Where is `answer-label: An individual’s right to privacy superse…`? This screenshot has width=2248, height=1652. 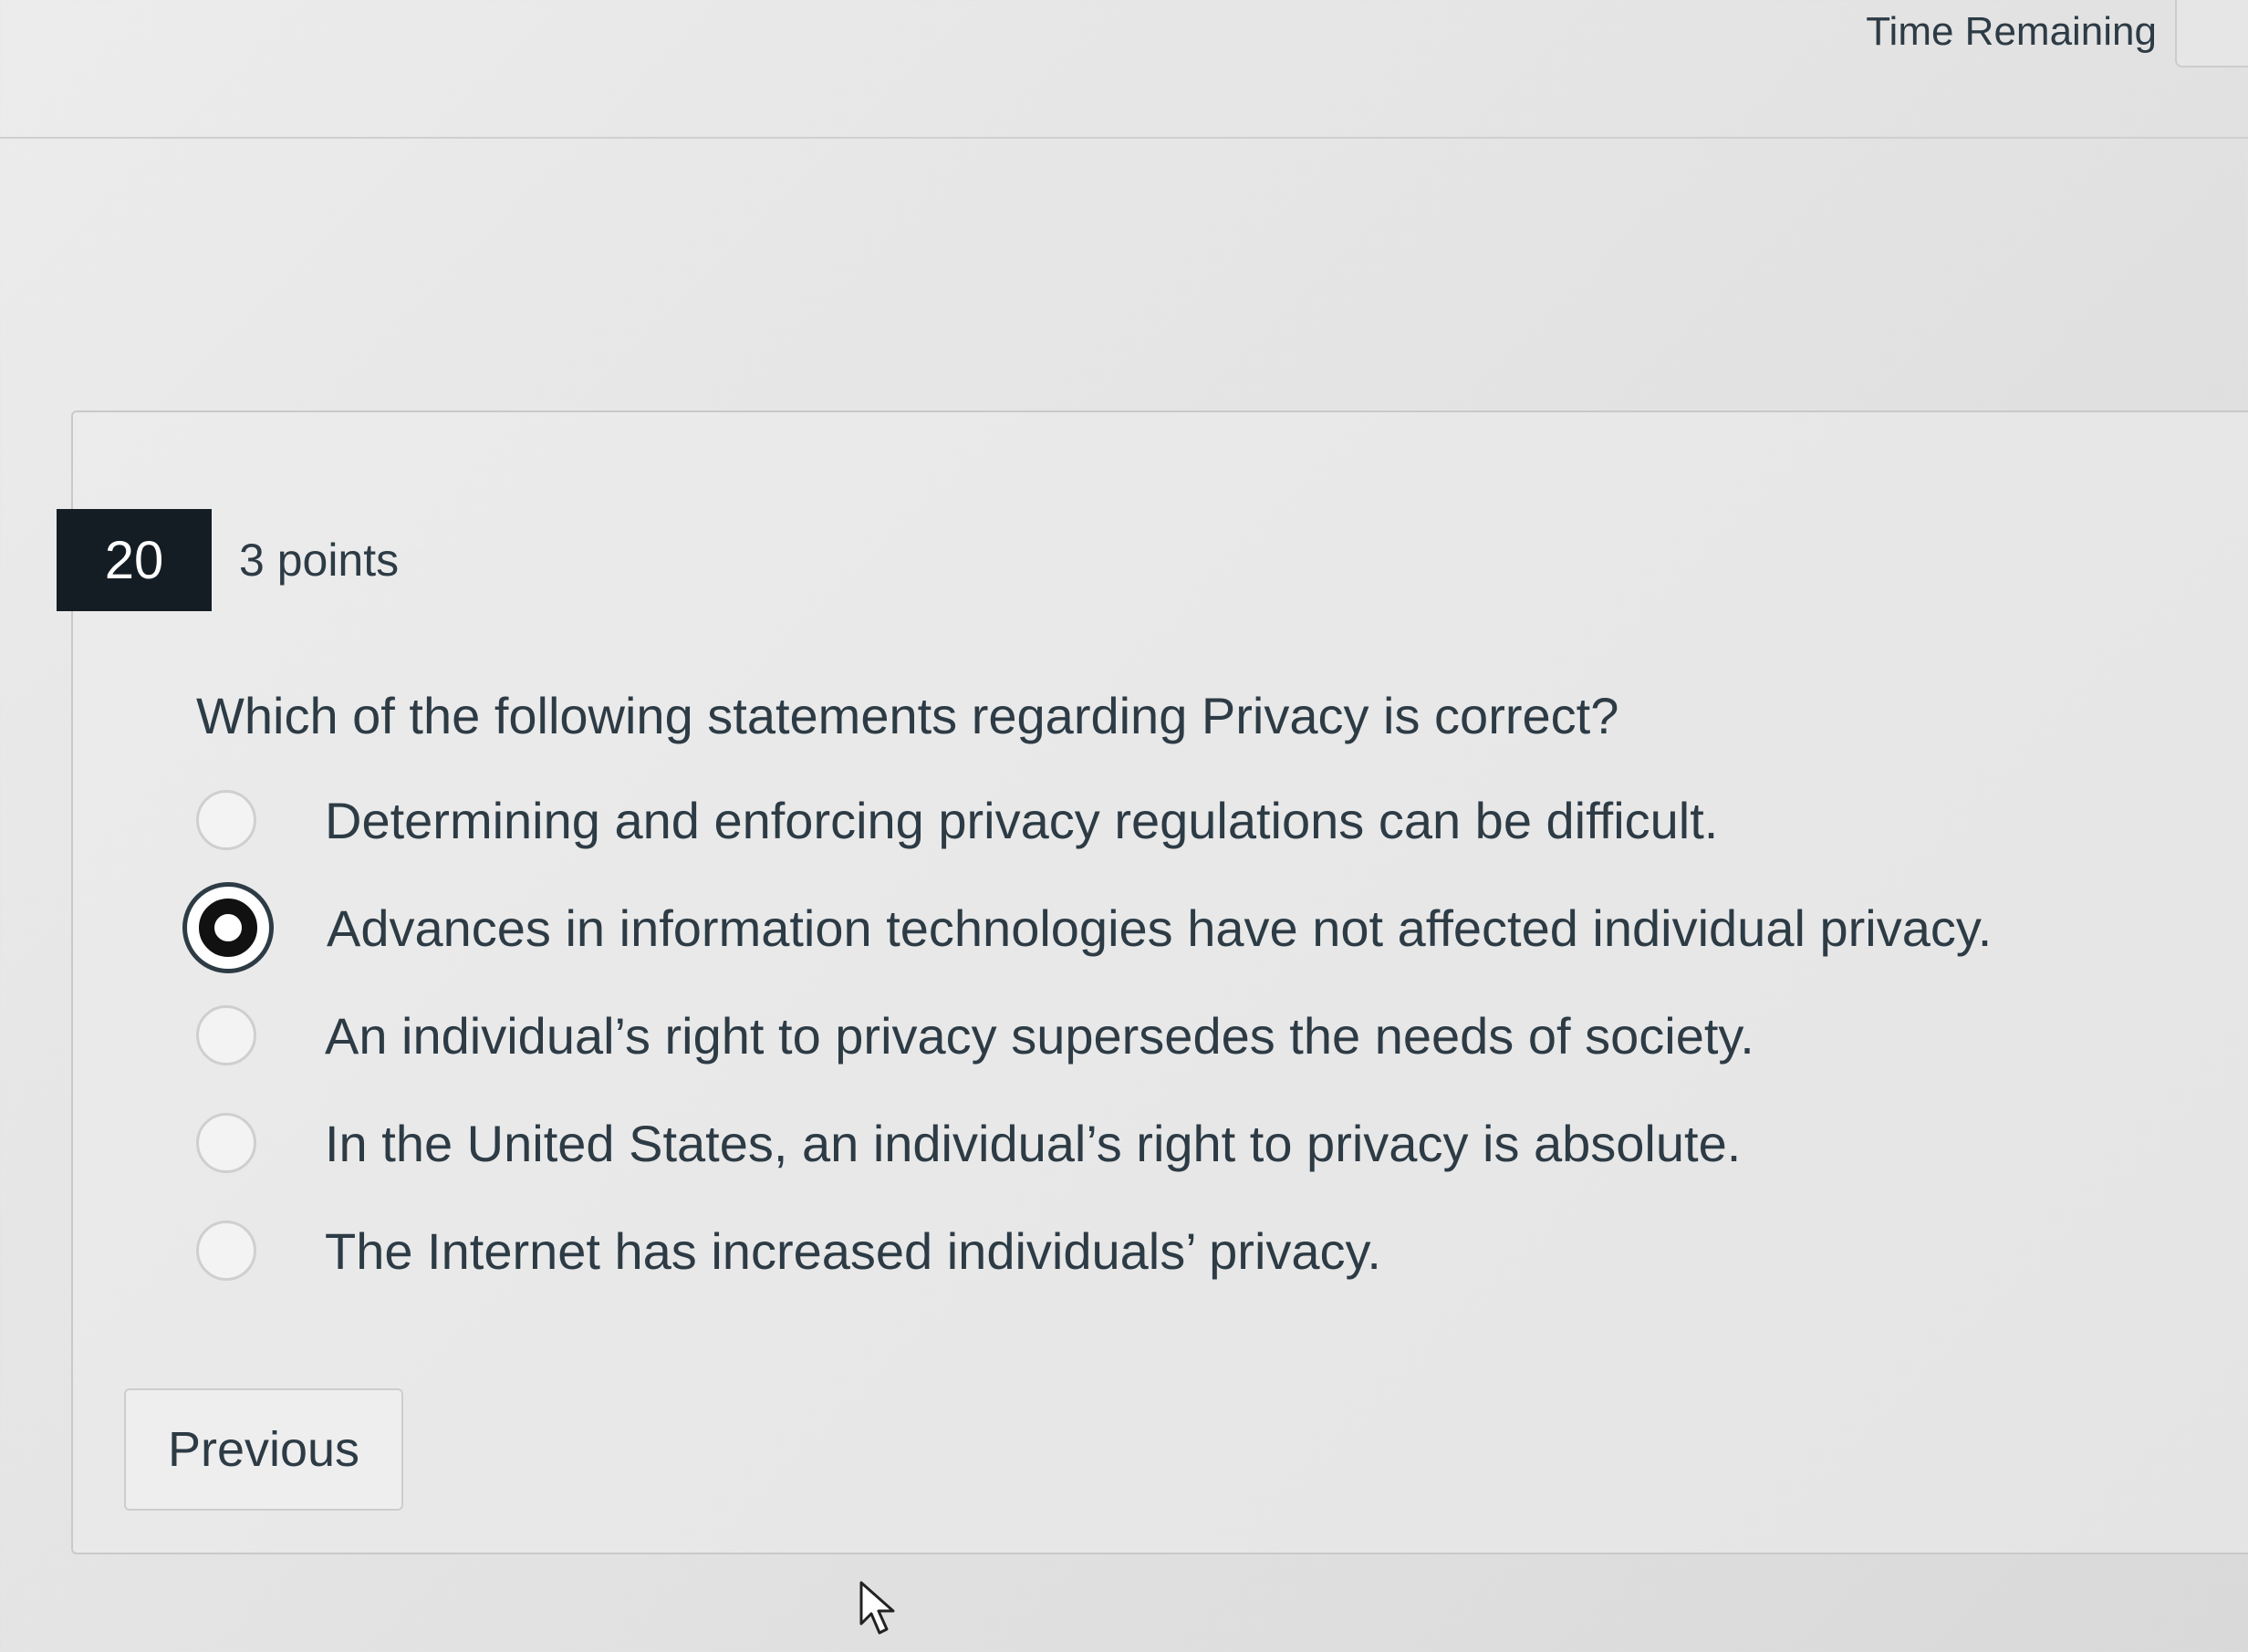 answer-label: An individual’s right to privacy superse… is located at coordinates (1039, 1035).